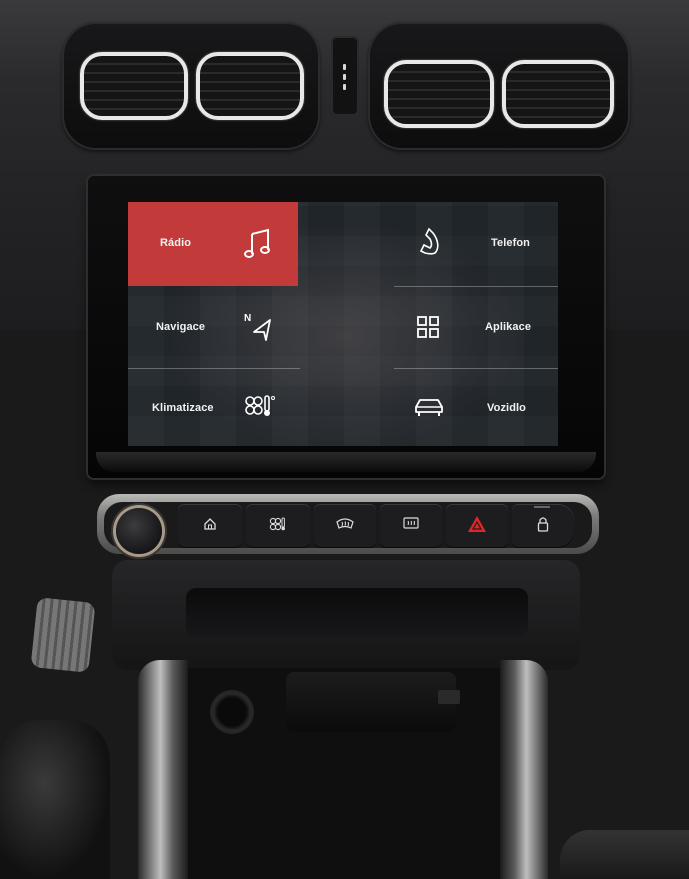 Image resolution: width=689 pixels, height=879 pixels. I want to click on tile-klimatizace: Klimatizace, so click(213, 408).